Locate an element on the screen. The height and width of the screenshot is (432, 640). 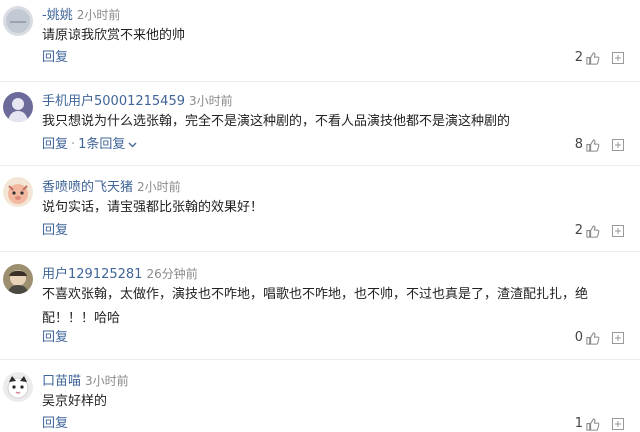
comment-meta: -姚姚 2小时前 is located at coordinates (81, 15).